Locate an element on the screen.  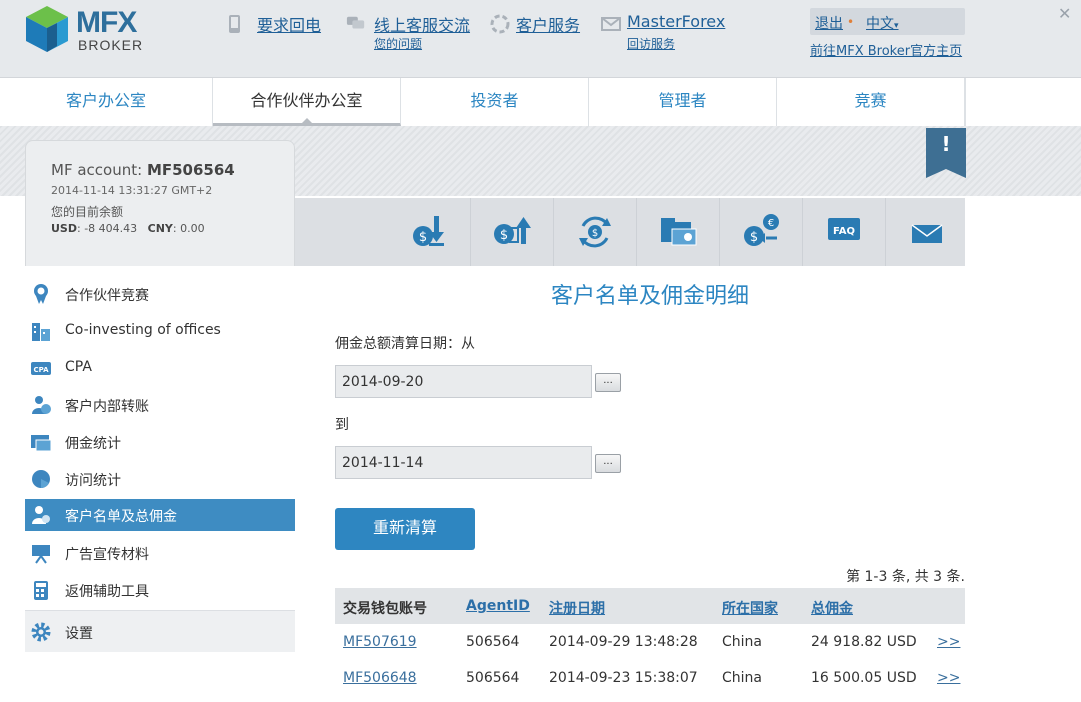
balance-label: 您的目前余额 is located at coordinates (87, 212).